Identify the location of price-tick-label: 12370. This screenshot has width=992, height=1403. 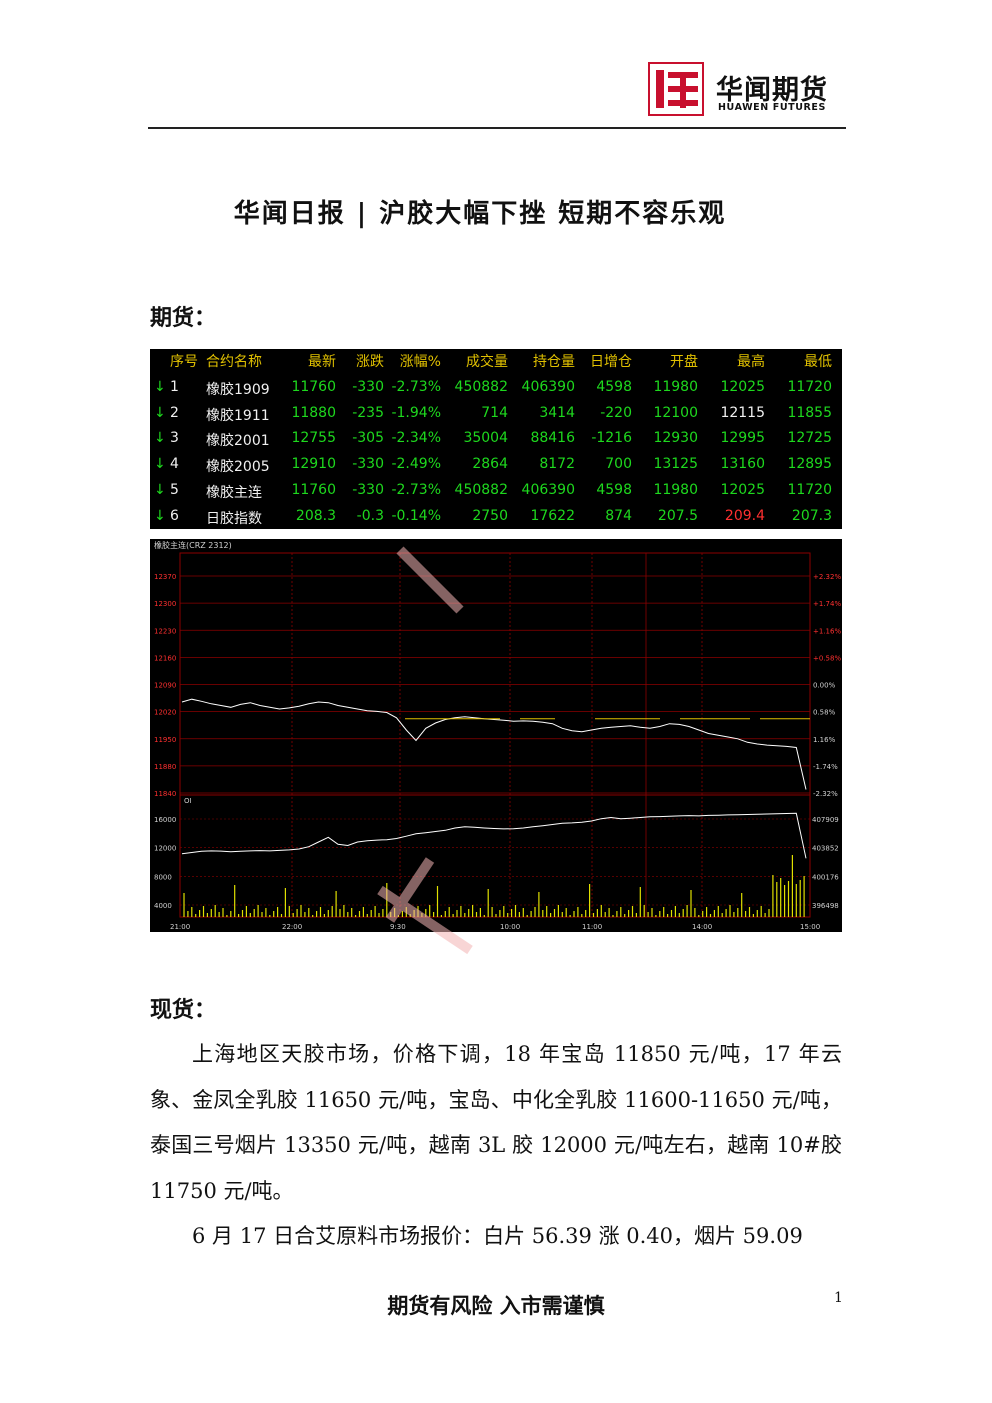
(165, 577).